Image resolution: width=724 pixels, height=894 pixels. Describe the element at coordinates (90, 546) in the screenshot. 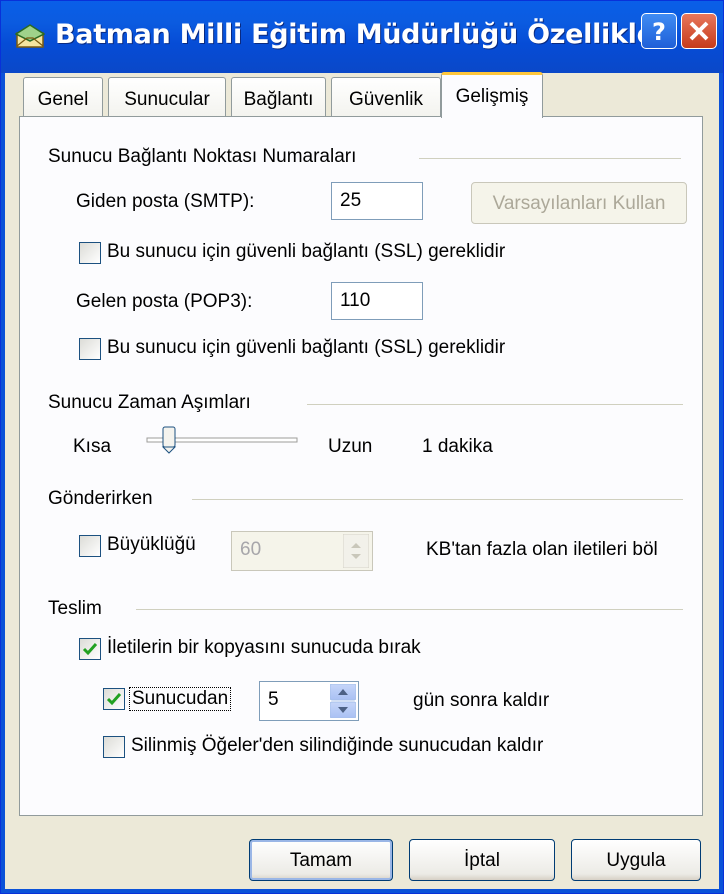

I see `split-messages-checkbox` at that location.